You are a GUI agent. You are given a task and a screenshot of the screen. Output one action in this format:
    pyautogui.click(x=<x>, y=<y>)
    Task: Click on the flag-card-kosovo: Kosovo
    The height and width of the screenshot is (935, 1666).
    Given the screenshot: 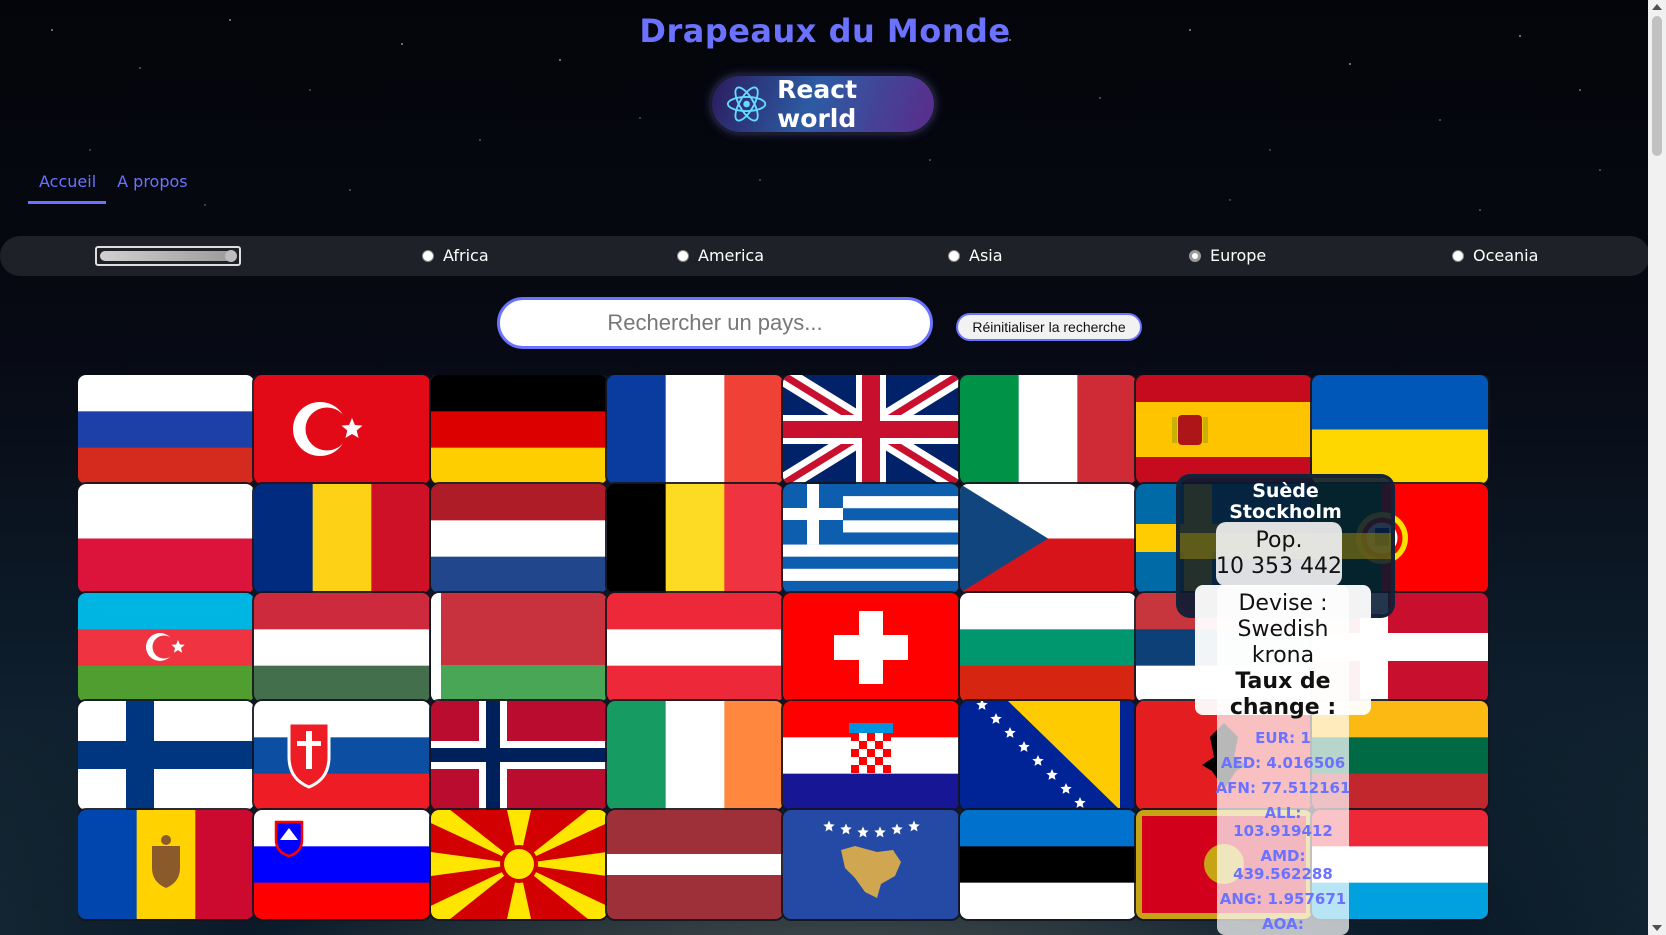 What is the action you would take?
    pyautogui.click(x=871, y=864)
    